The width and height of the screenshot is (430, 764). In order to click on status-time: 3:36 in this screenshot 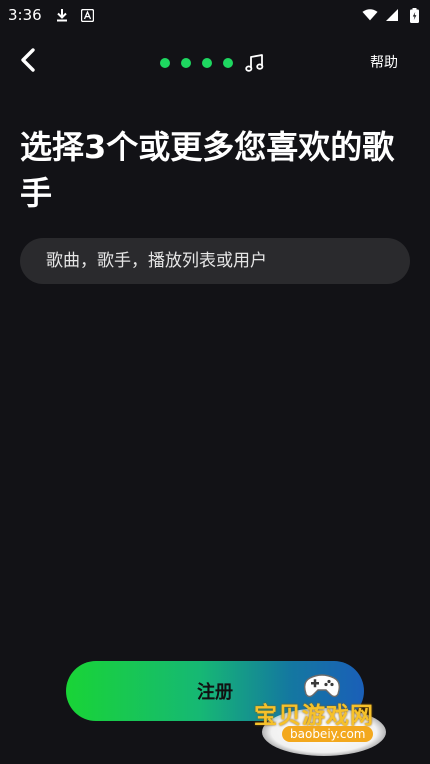, I will do `click(25, 15)`.